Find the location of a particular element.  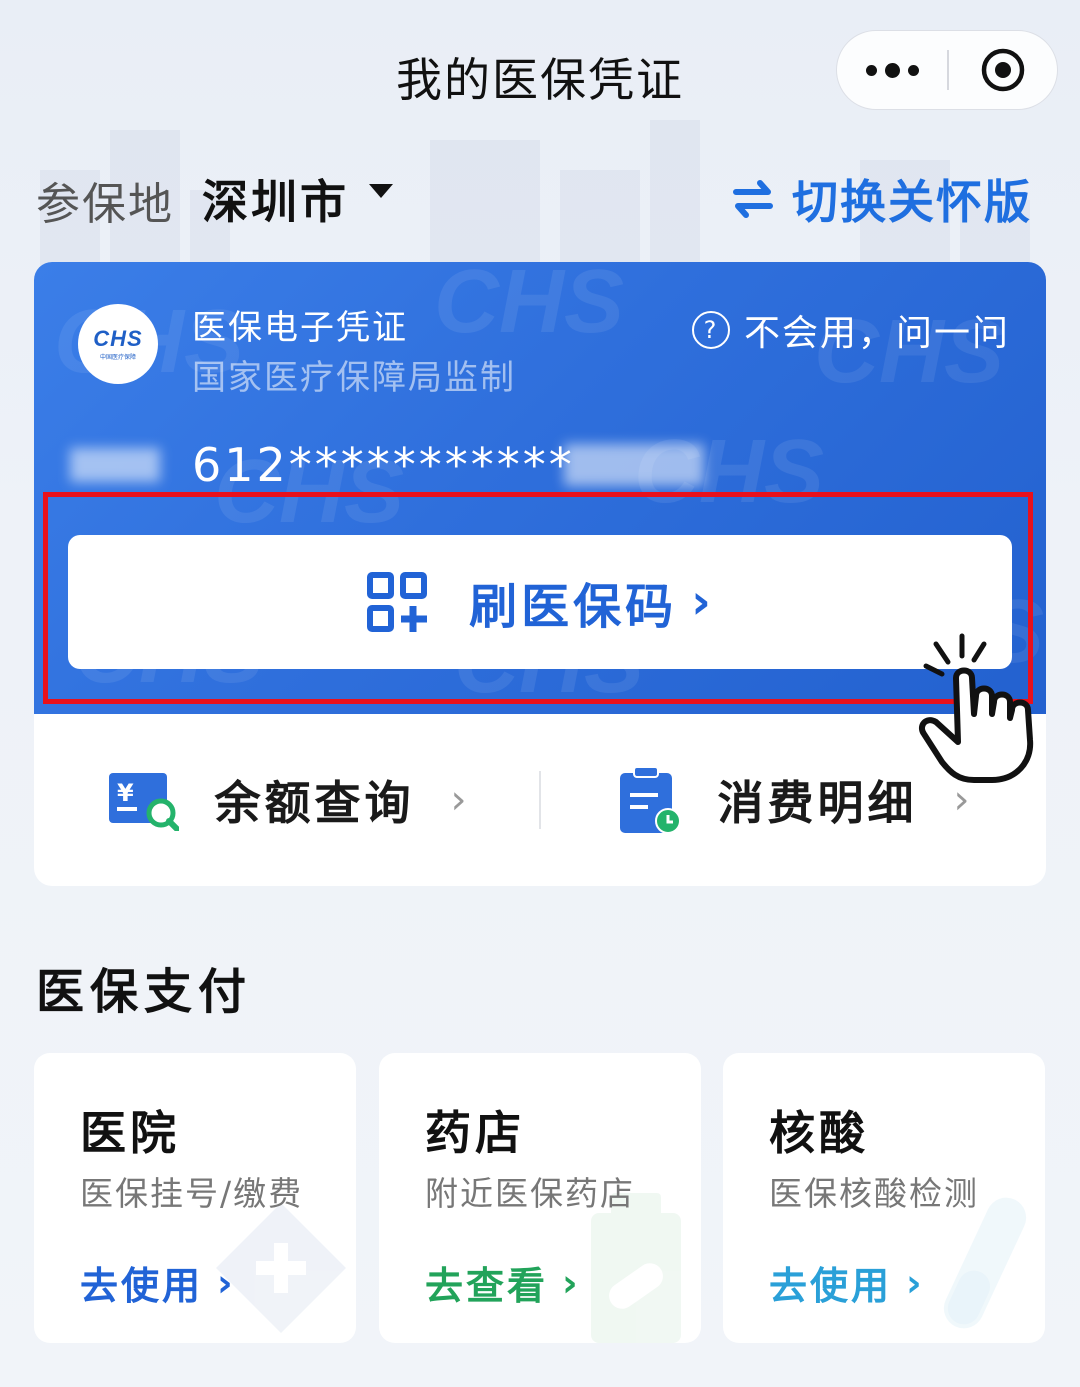

switch-care-mode-label: 切换关怀版 is located at coordinates (912, 202).